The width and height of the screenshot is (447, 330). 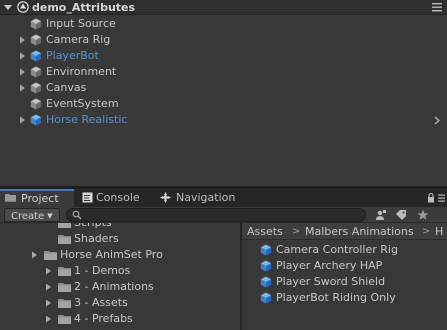 I want to click on lock-icon, so click(x=431, y=198).